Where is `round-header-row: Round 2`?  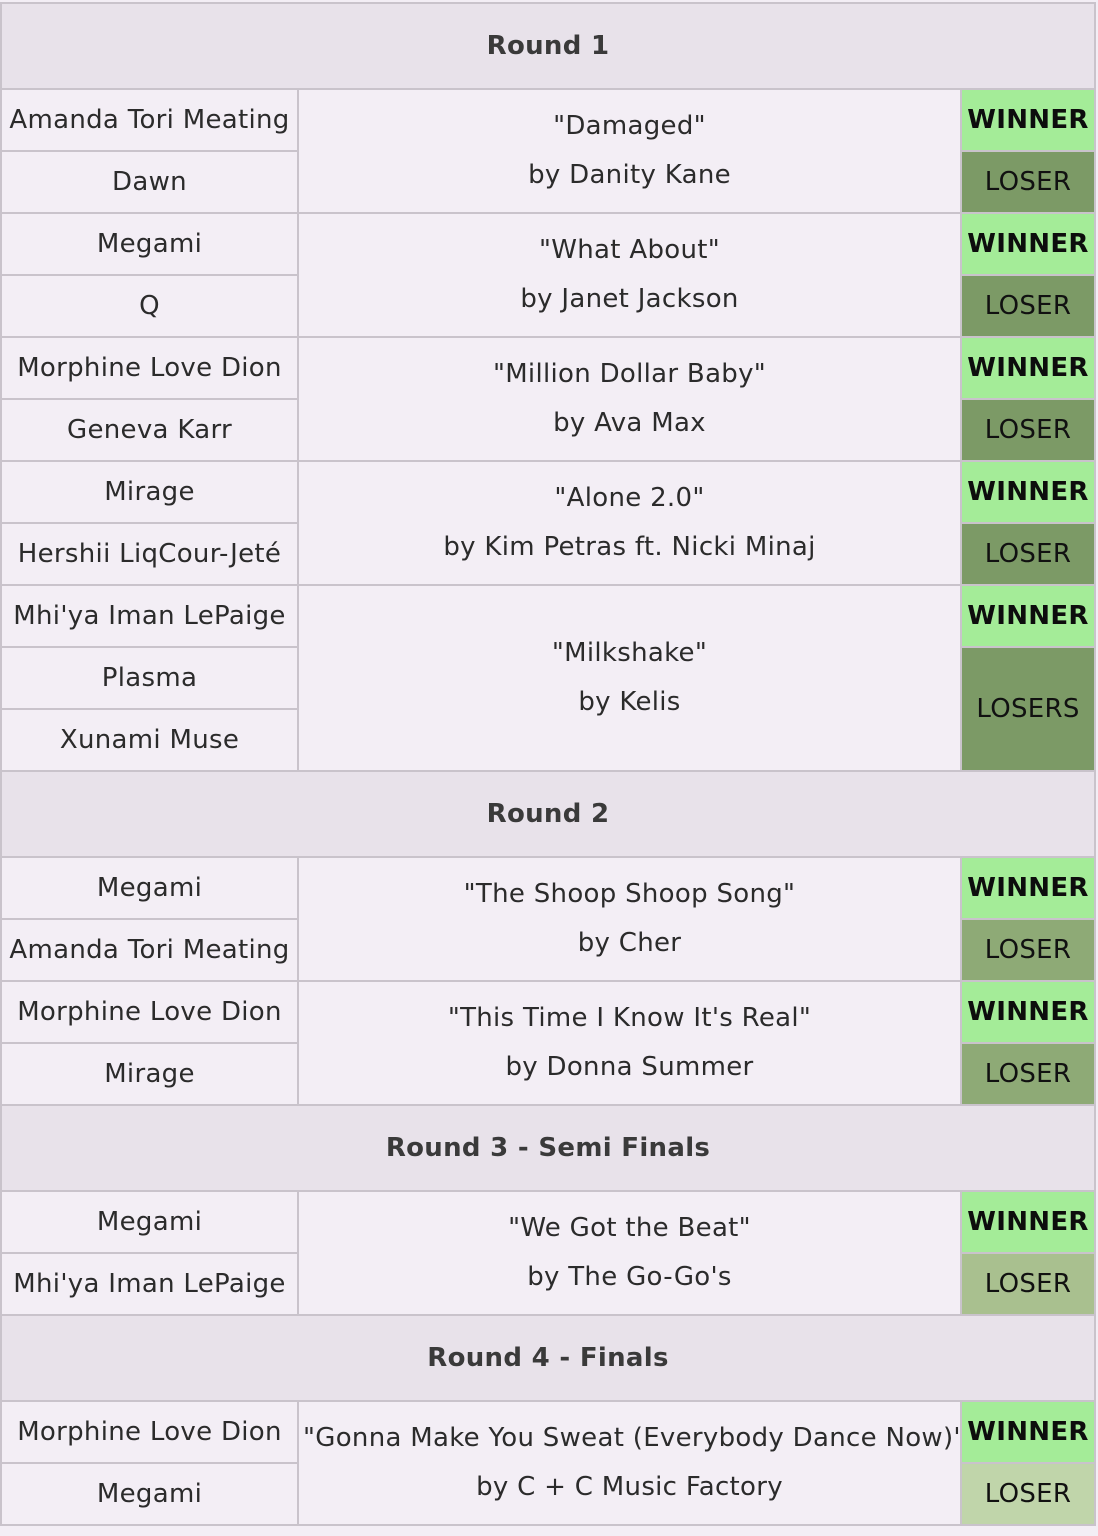 round-header-row: Round 2 is located at coordinates (548, 814).